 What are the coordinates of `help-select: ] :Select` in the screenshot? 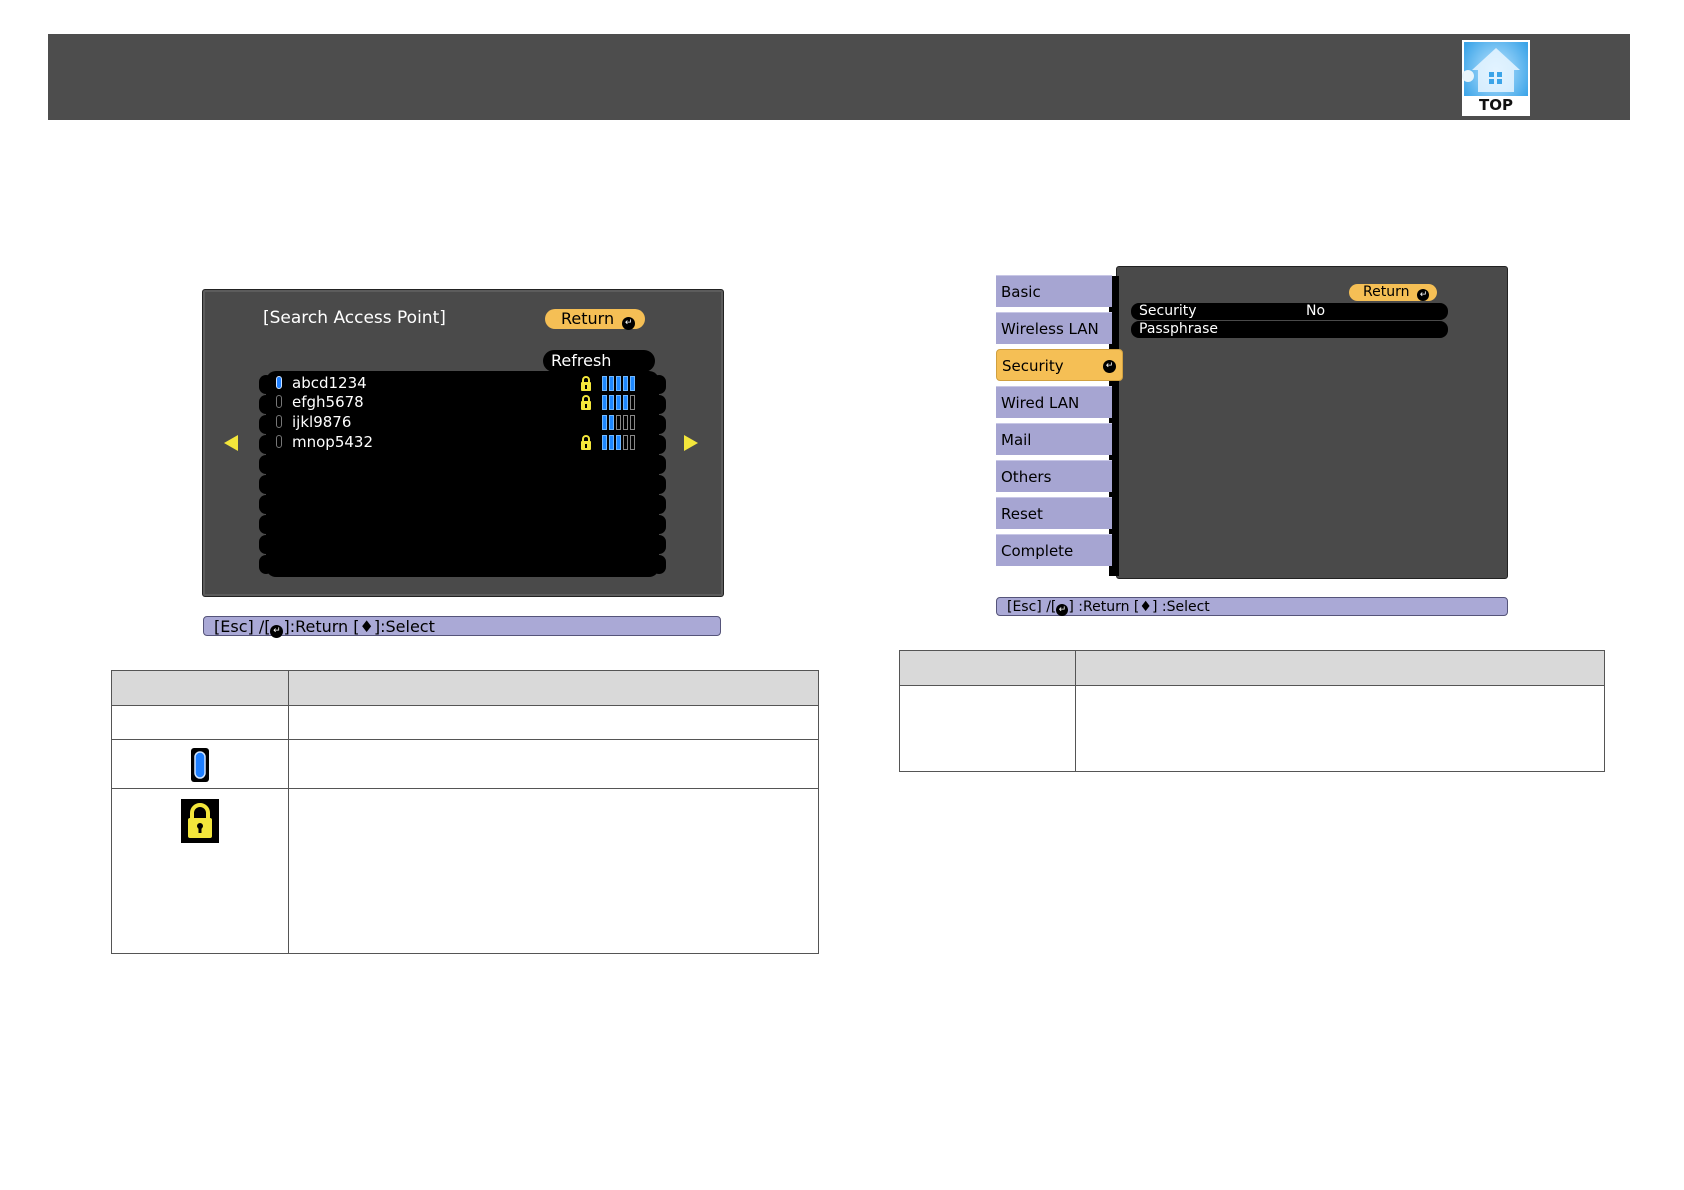 It's located at (1180, 607).